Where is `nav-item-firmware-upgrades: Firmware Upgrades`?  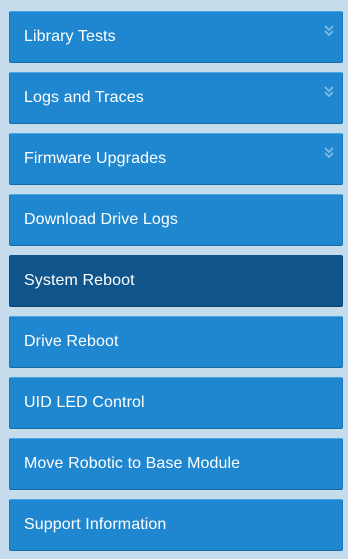 nav-item-firmware-upgrades: Firmware Upgrades is located at coordinates (176, 159).